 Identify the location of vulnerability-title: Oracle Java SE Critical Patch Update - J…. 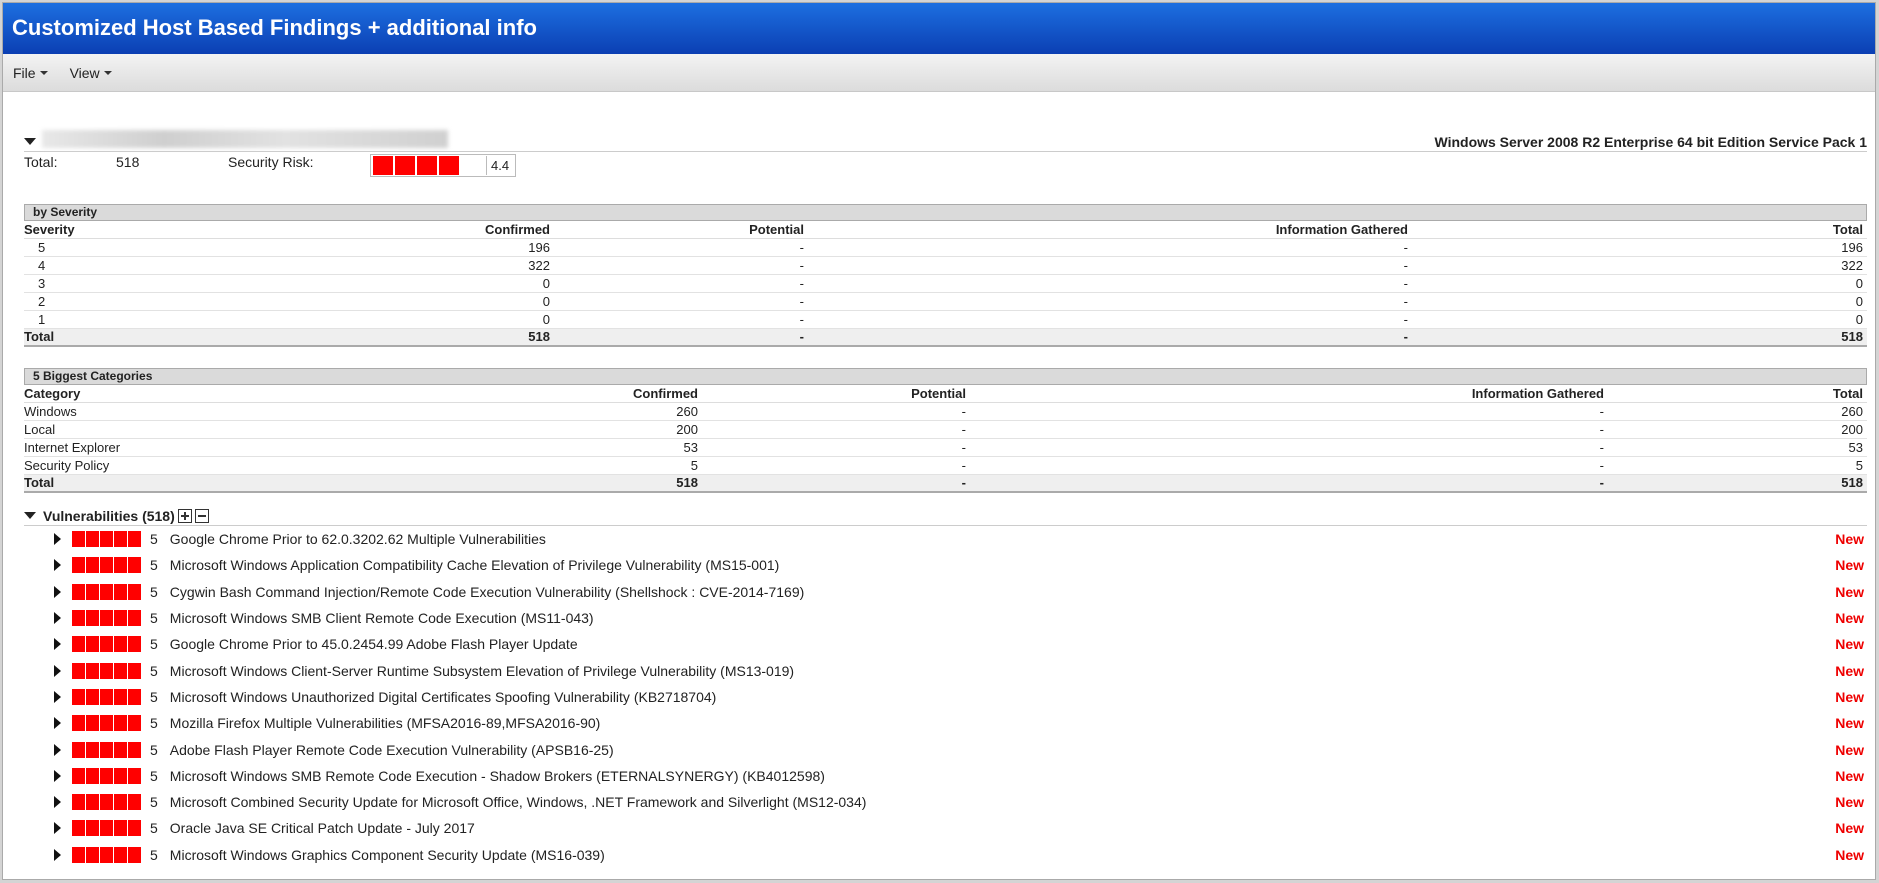
(322, 828).